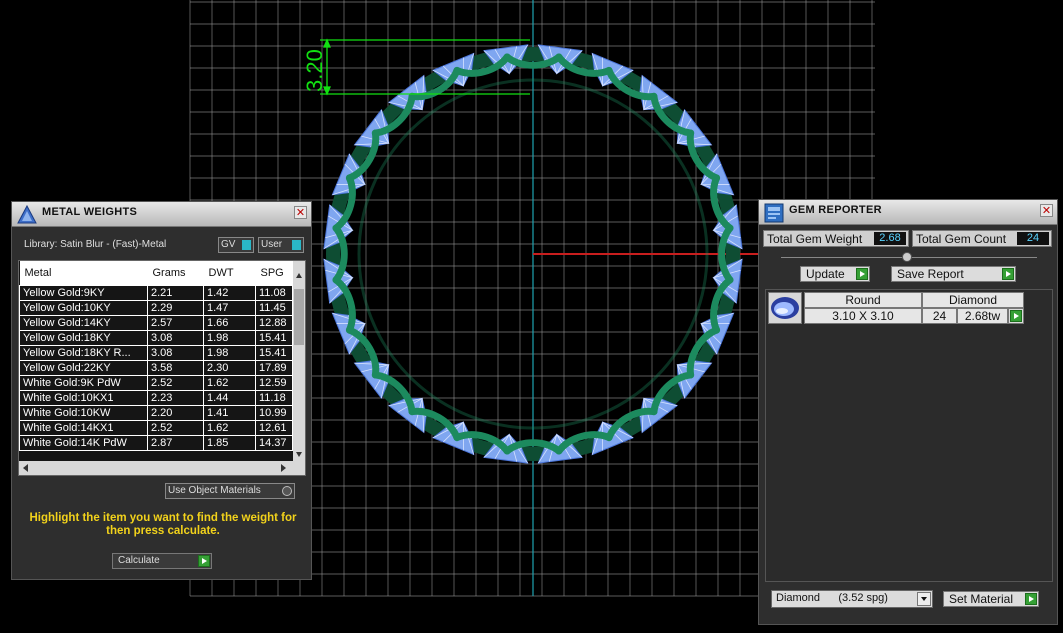  Describe the element at coordinates (274, 428) in the screenshot. I see `cell-spg: 12.61` at that location.